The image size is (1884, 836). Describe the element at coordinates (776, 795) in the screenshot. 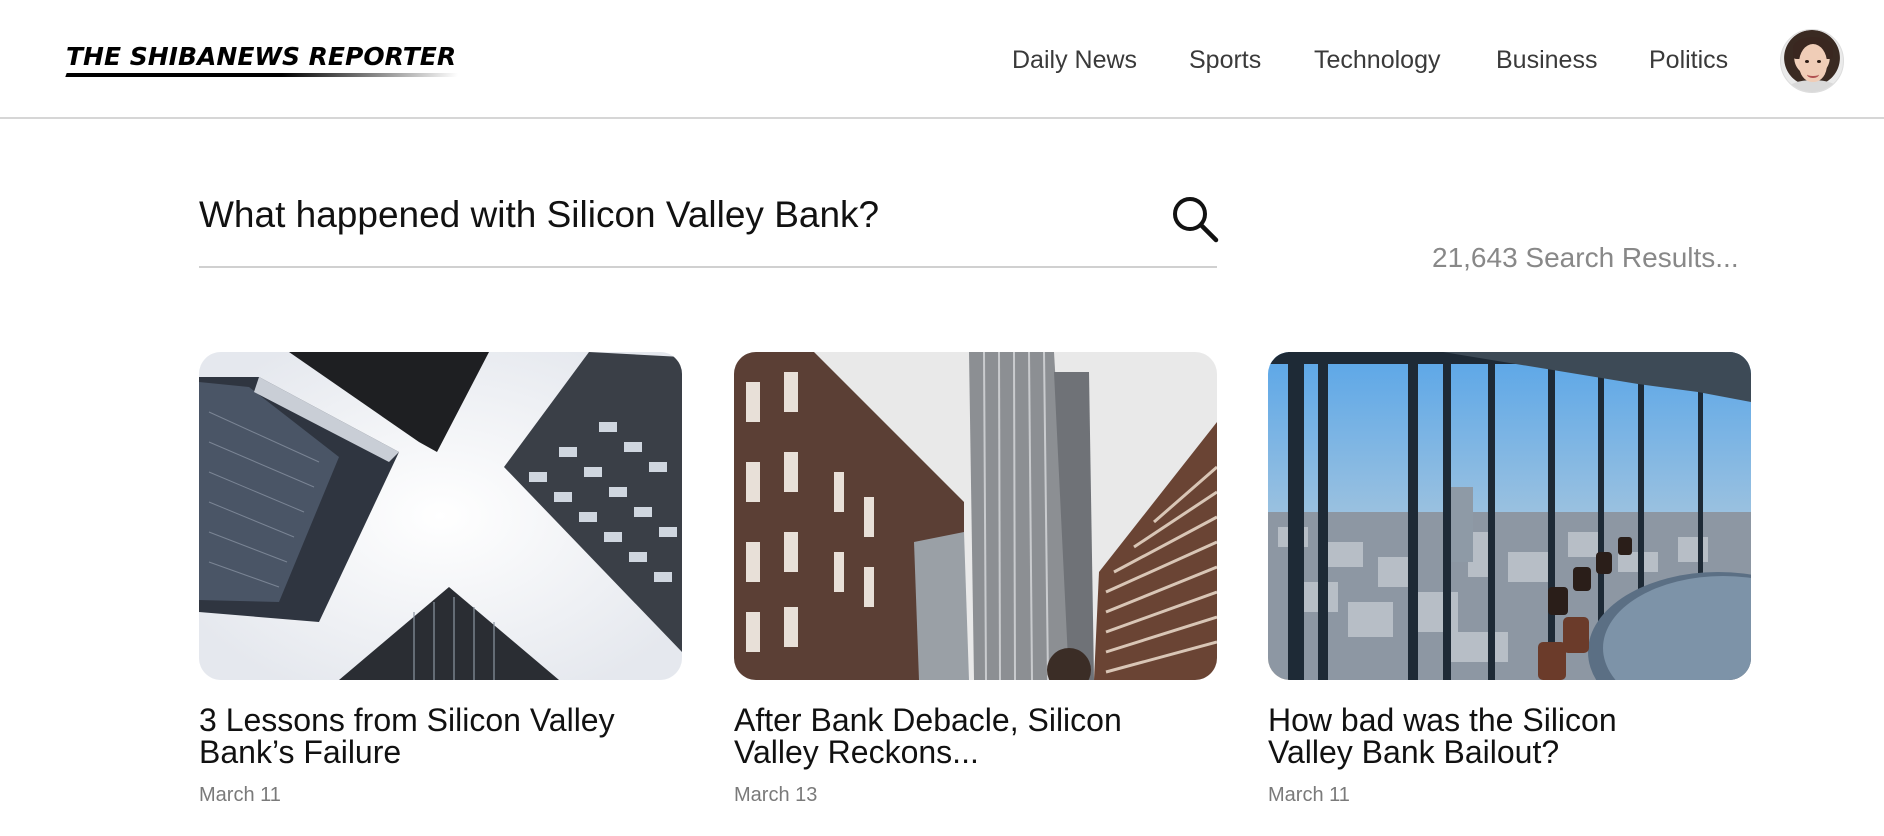

I see `article-date: March 13` at that location.